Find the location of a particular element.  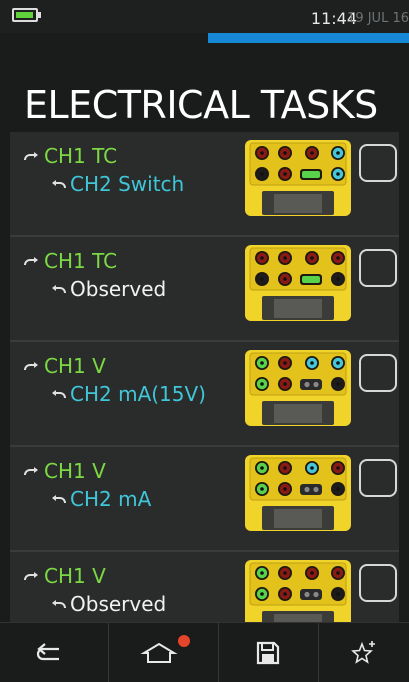

battery-icon is located at coordinates (25, 15).